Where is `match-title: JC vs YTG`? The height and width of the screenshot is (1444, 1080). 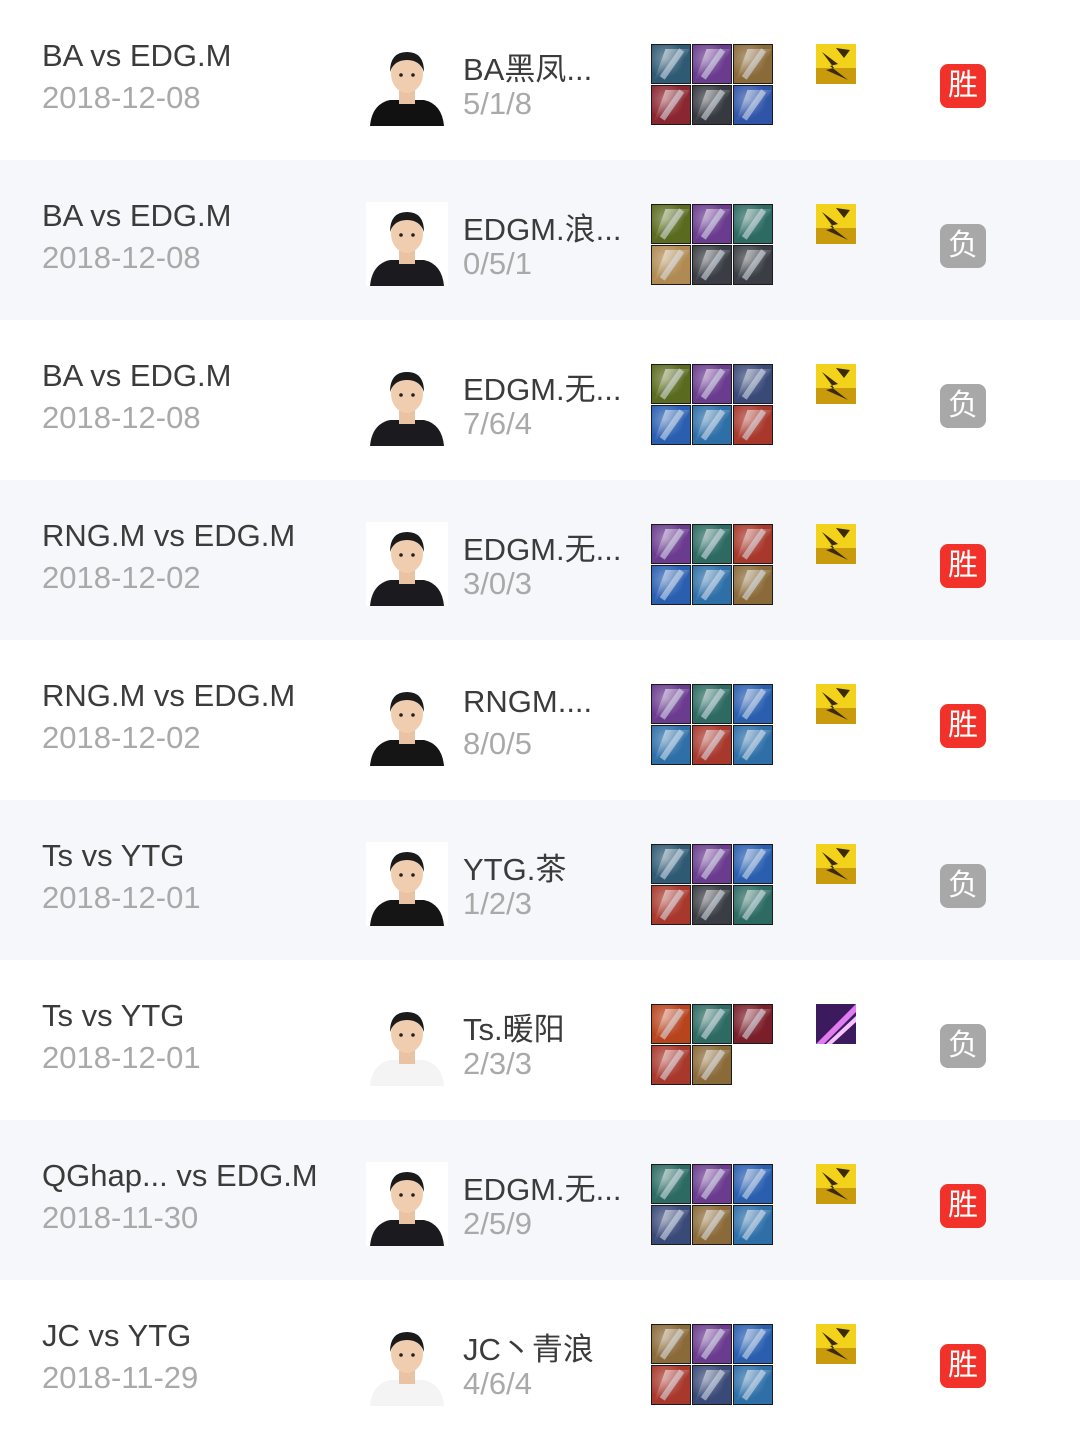
match-title: JC vs YTG is located at coordinates (117, 1335).